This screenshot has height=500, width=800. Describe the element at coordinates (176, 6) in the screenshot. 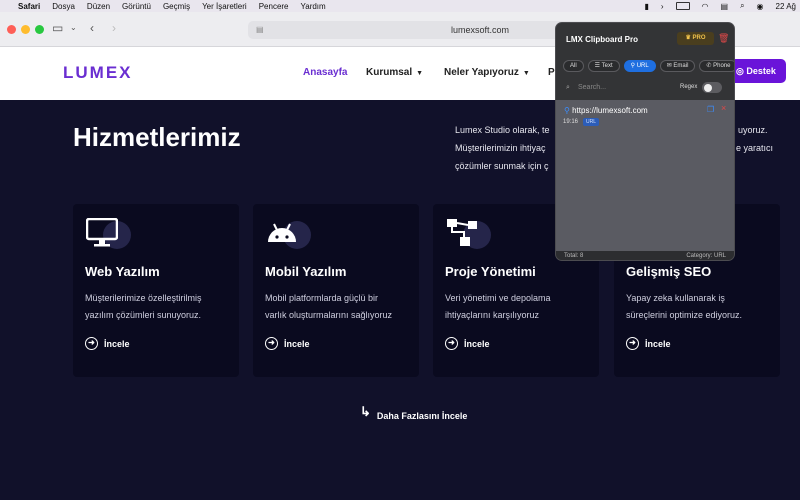

I see `menu-history: Geçmiş` at that location.